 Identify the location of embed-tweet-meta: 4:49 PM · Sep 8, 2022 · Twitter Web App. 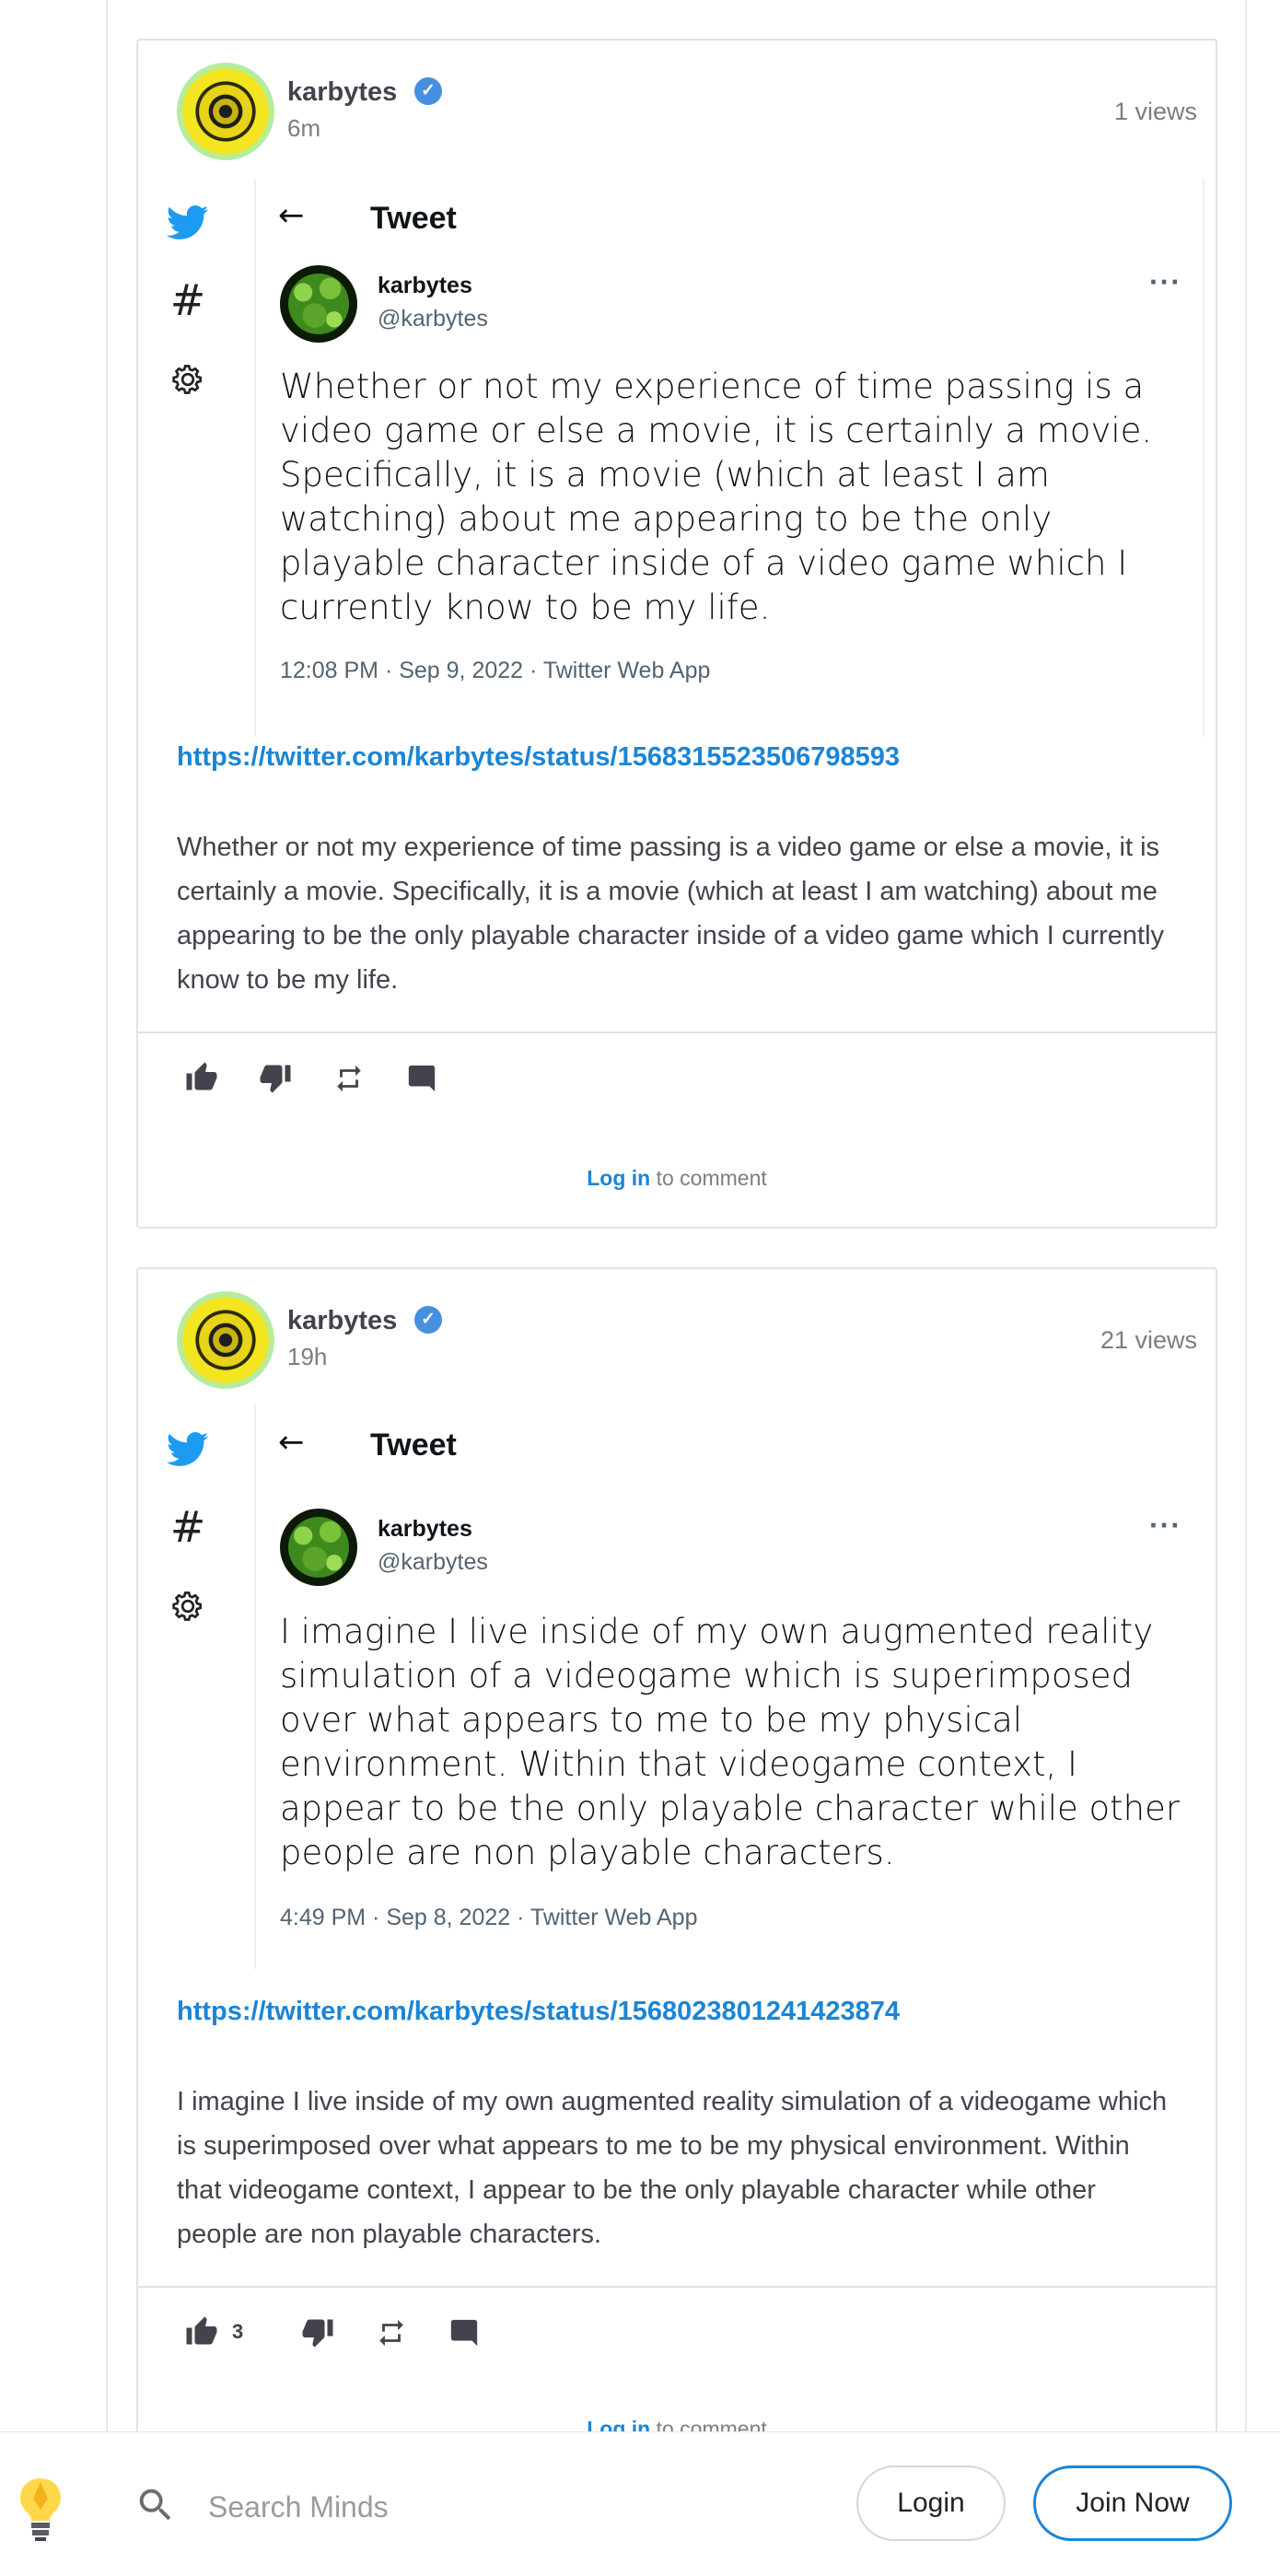
(489, 1918).